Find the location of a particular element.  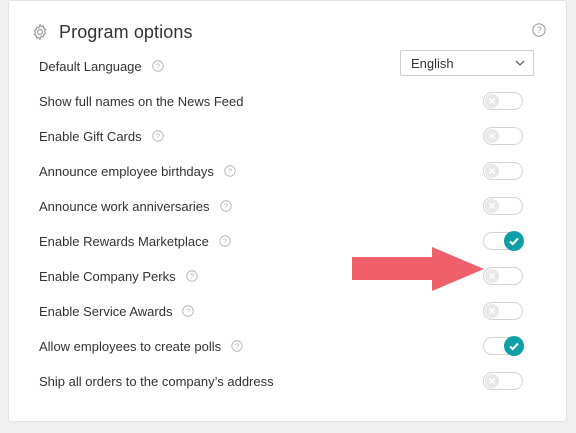

language-select-value: English is located at coordinates (432, 63).